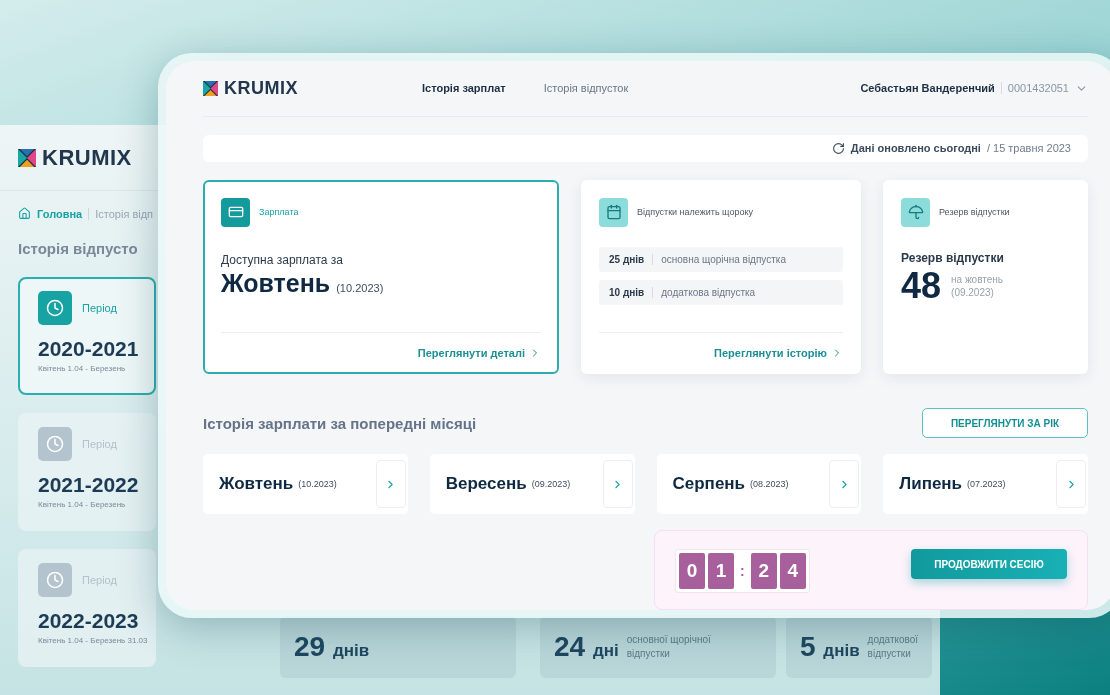 The width and height of the screenshot is (1110, 695). What do you see at coordinates (1028, 148) in the screenshot?
I see `update-date: / 15 травня 2023` at bounding box center [1028, 148].